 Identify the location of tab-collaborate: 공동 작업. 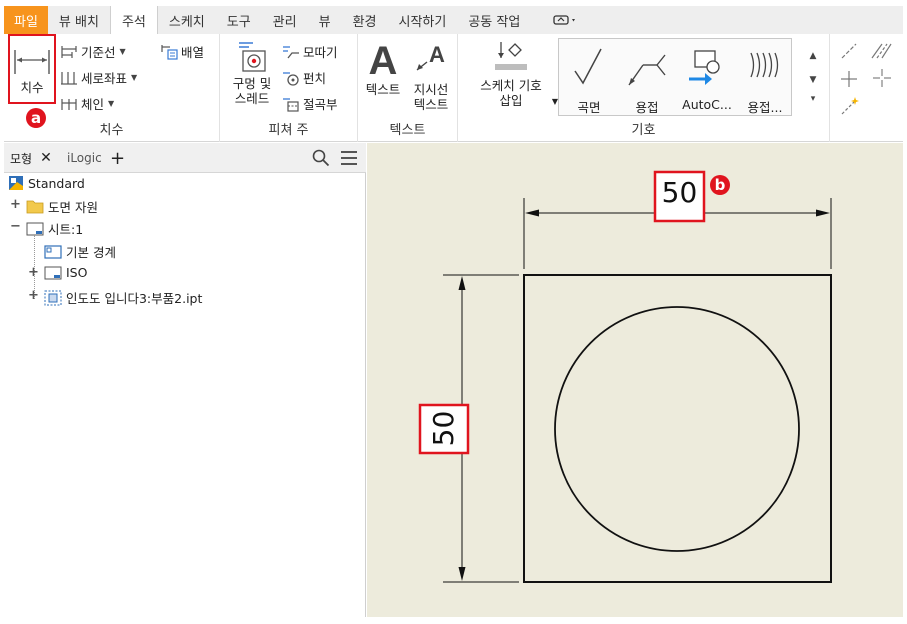
(494, 20).